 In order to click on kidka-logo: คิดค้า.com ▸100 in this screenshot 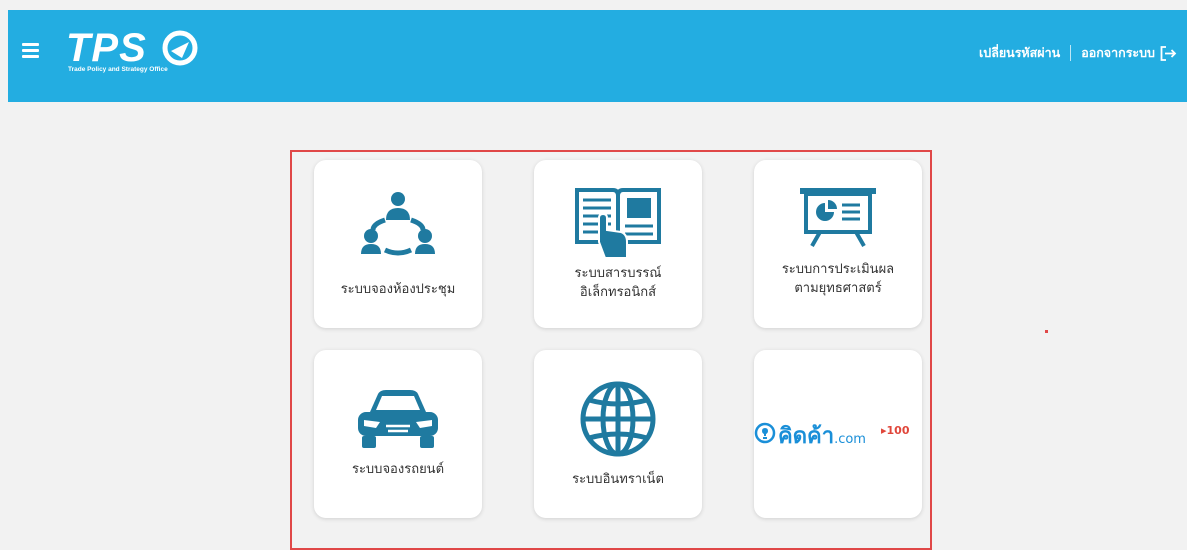, I will do `click(838, 436)`.